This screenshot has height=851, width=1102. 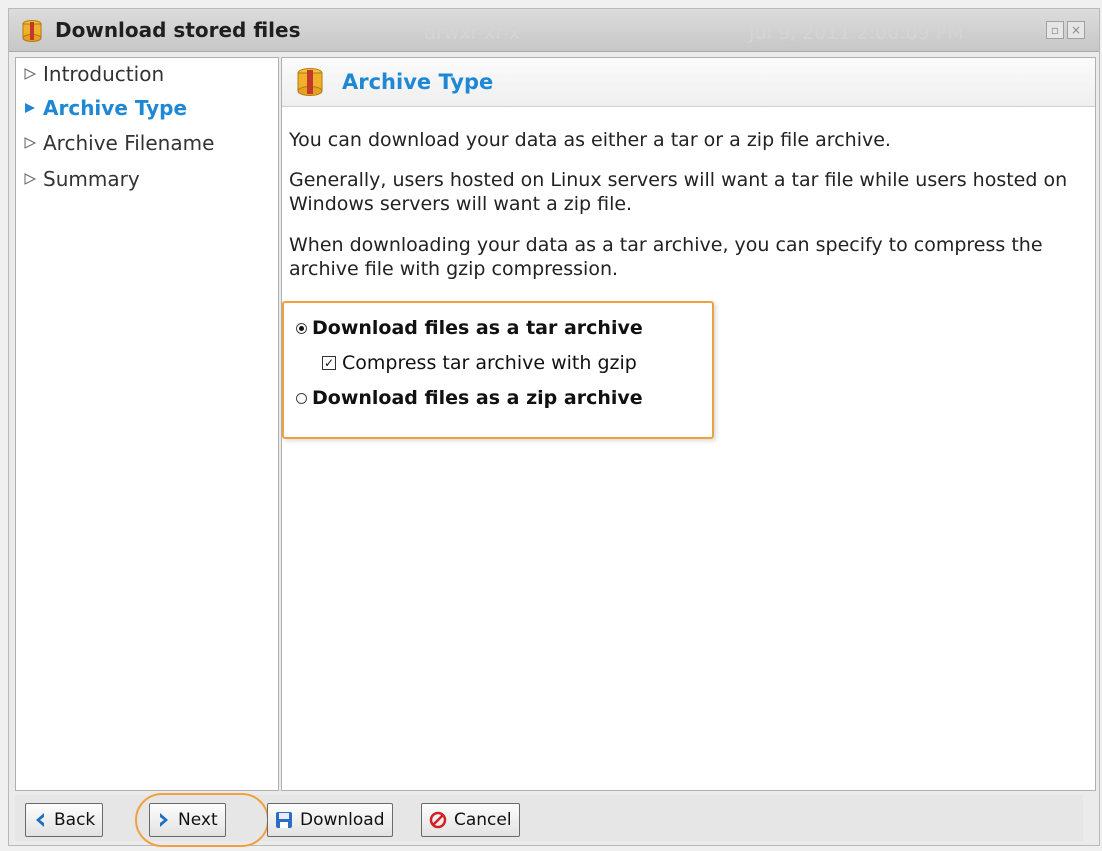 I want to click on sidebar-item-introduction: Introduction, so click(x=93, y=77).